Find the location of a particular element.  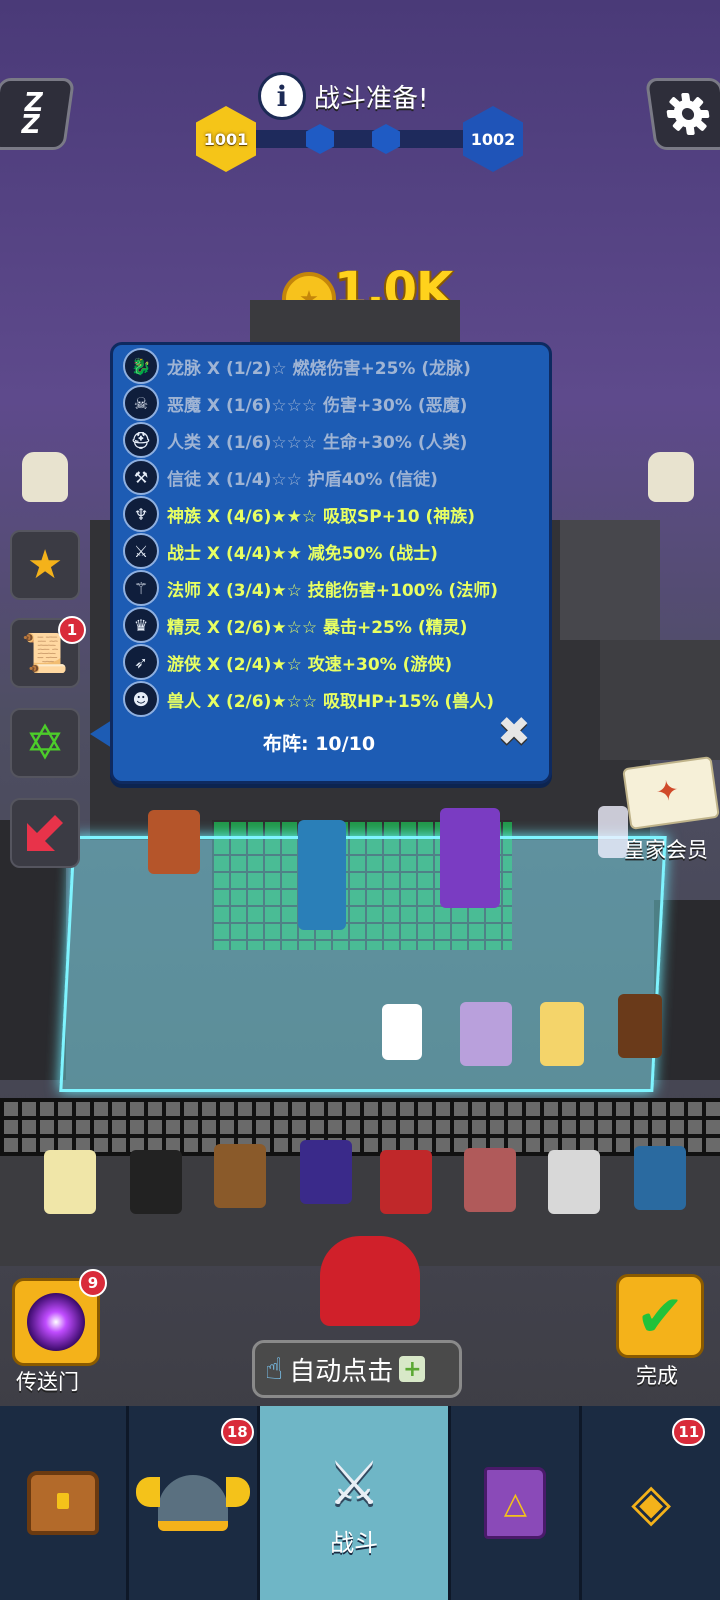

synergy-row-orc: ☻ 兽人 X (2/6)★☆☆ 吸取HP+15% (兽人) is located at coordinates (309, 699).